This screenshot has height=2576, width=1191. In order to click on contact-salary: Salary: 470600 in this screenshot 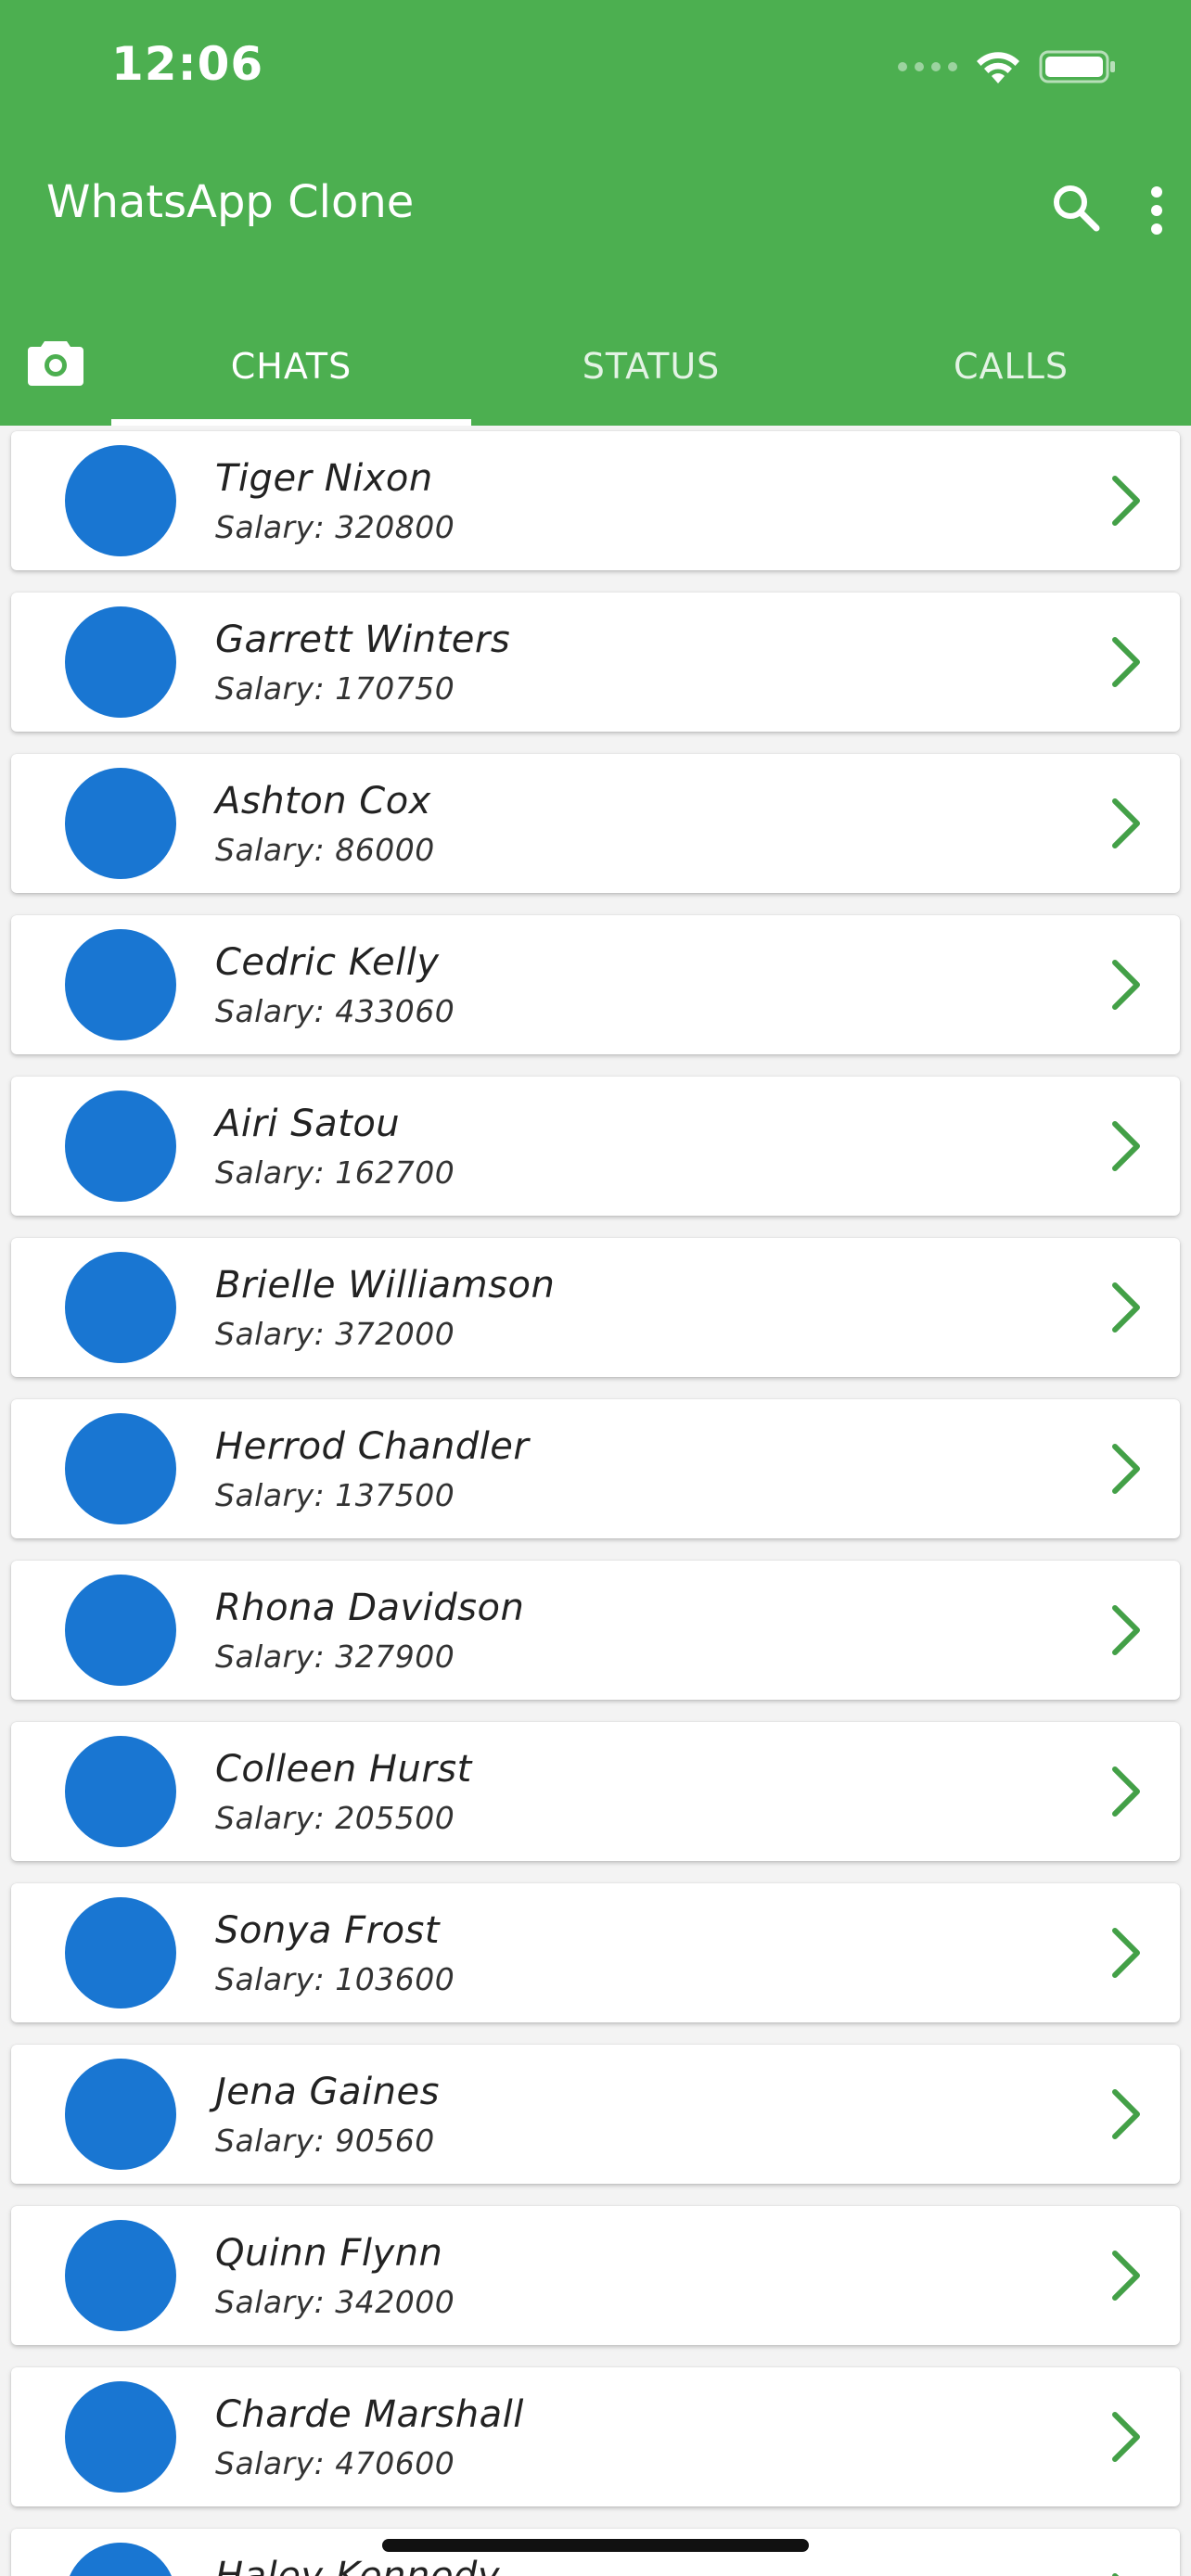, I will do `click(335, 2463)`.